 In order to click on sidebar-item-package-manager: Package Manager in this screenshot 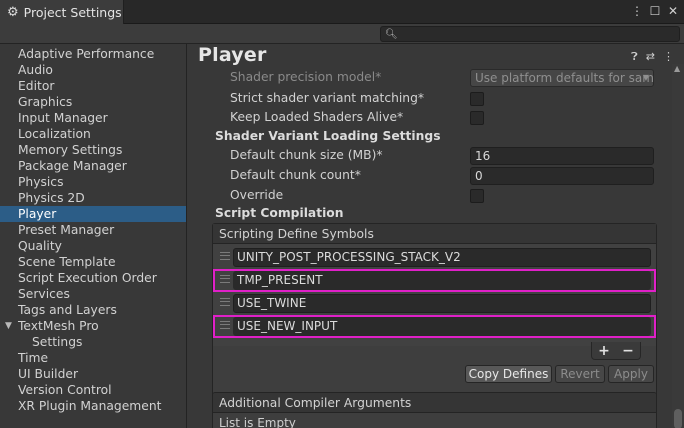, I will do `click(93, 166)`.